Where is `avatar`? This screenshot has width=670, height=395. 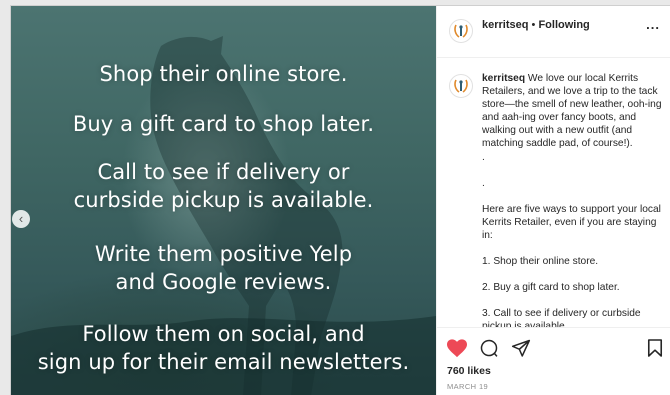 avatar is located at coordinates (461, 31).